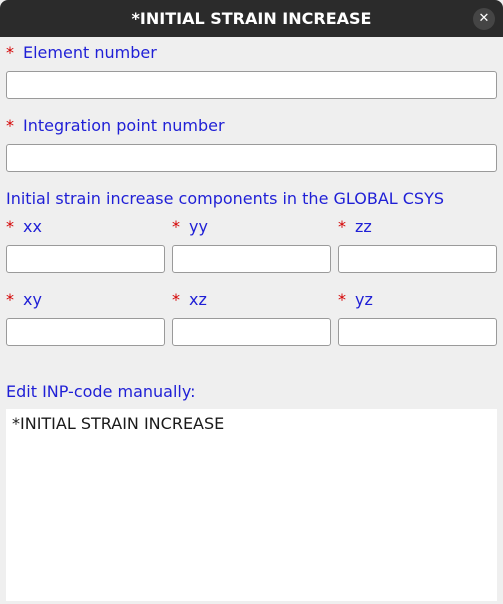  What do you see at coordinates (355, 299) in the screenshot?
I see `yz-label: * yz` at bounding box center [355, 299].